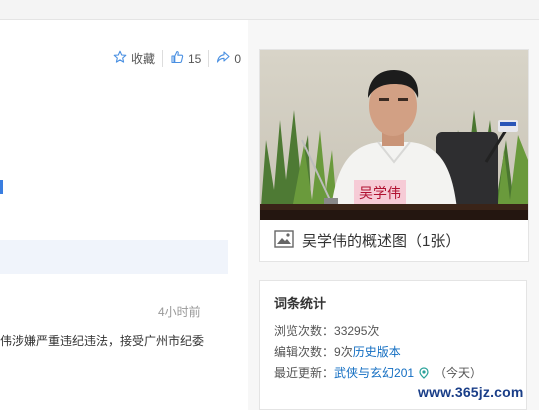  Describe the element at coordinates (374, 373) in the screenshot. I see `updated-user-link: 武侠与玄幻201` at that location.